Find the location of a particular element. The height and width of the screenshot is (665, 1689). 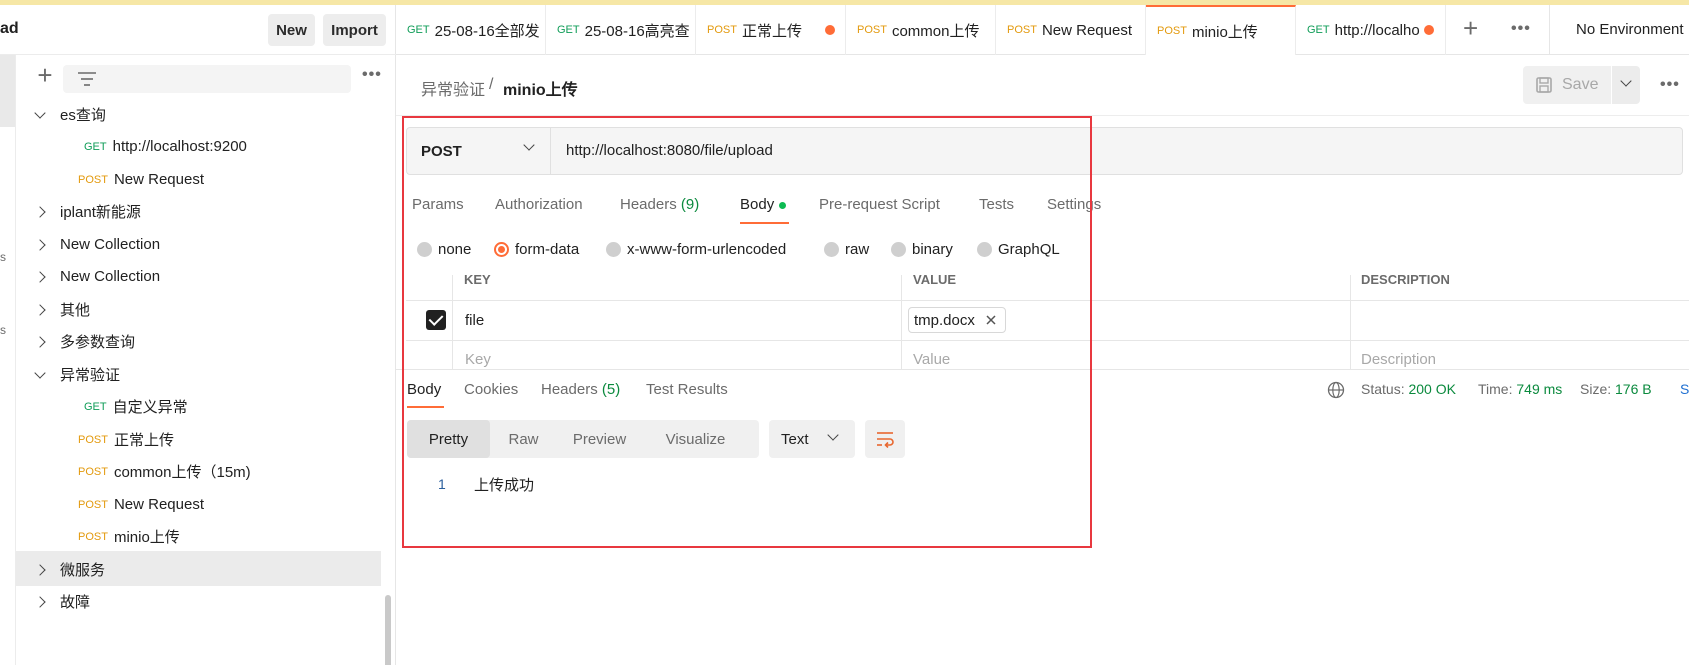

request-more-icon: ••• is located at coordinates (1670, 85).